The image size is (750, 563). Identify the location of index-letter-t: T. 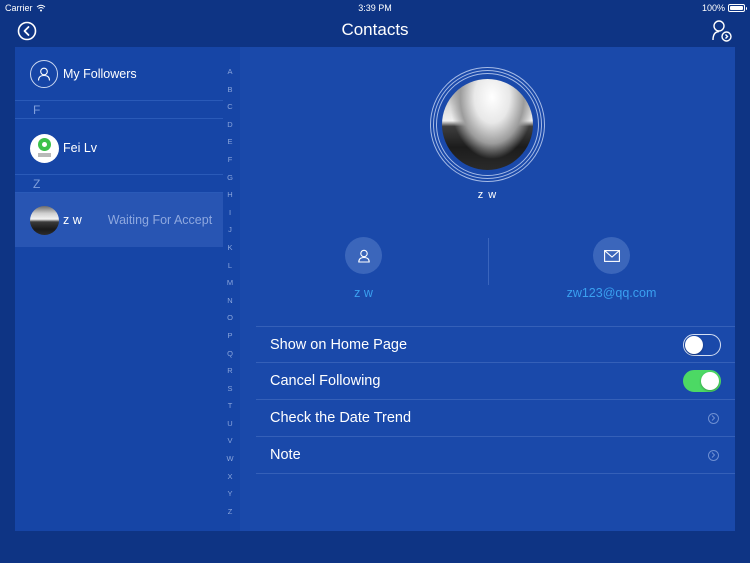
(230, 406).